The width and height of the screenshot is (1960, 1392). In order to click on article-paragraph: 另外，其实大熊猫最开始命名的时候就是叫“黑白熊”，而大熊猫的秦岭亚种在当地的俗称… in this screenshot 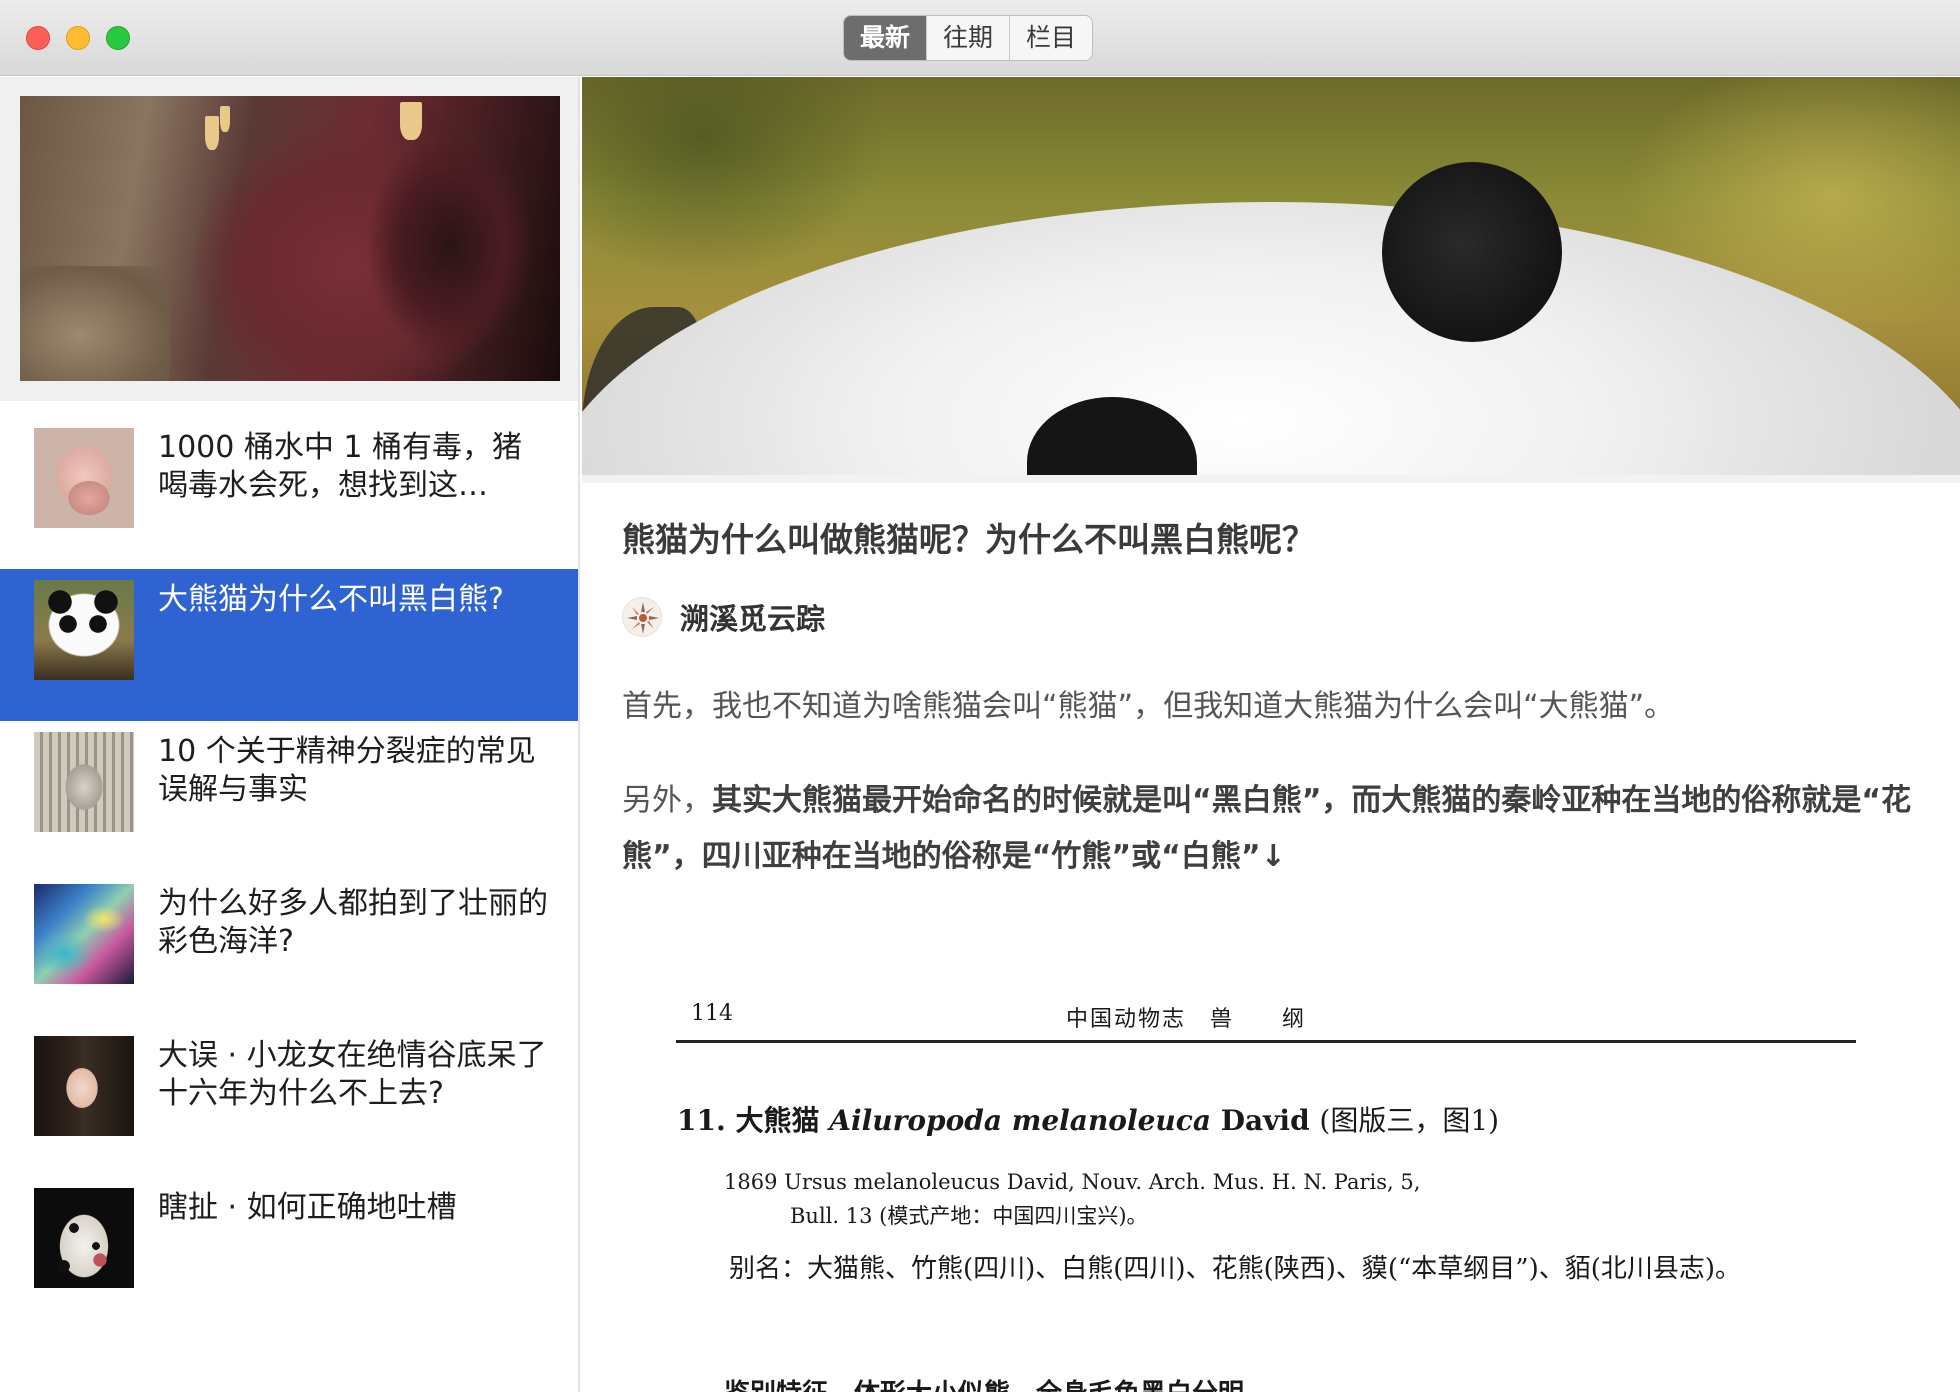, I will do `click(1272, 829)`.